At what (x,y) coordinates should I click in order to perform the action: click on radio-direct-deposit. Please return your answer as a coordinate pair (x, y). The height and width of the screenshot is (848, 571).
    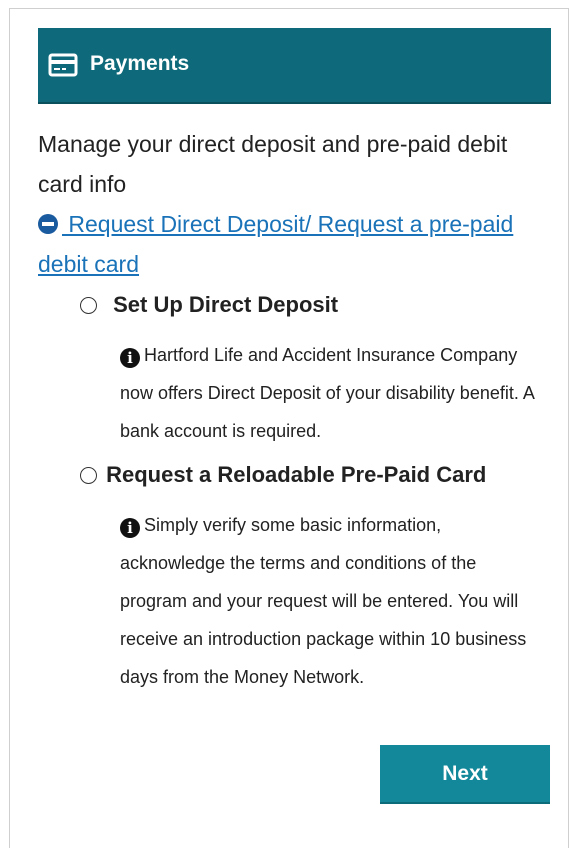
    Looking at the image, I should click on (88, 305).